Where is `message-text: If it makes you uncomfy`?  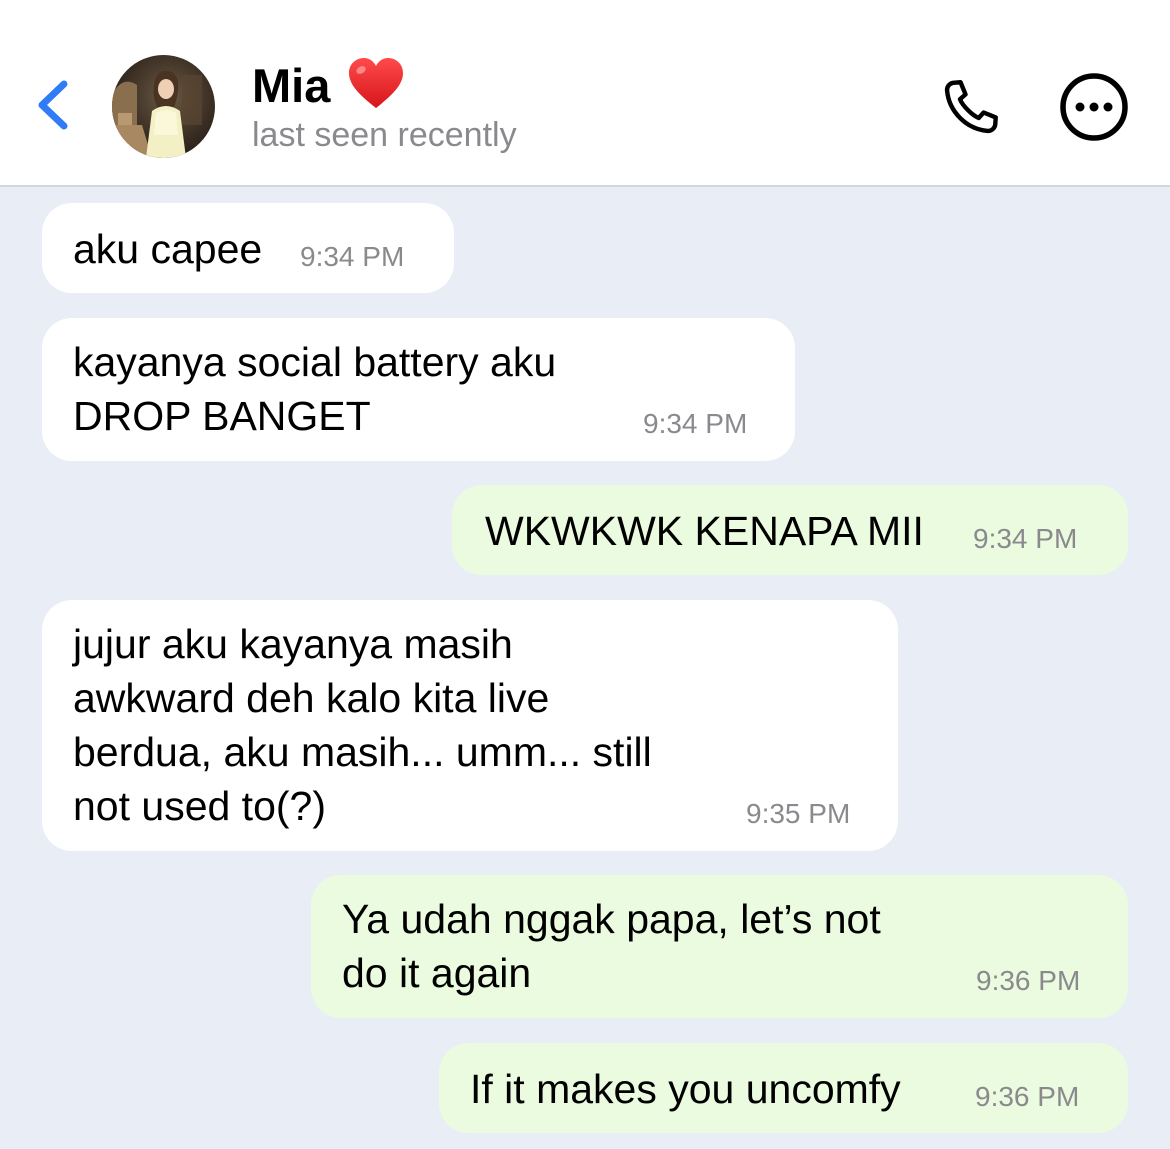 message-text: If it makes you uncomfy is located at coordinates (685, 1089).